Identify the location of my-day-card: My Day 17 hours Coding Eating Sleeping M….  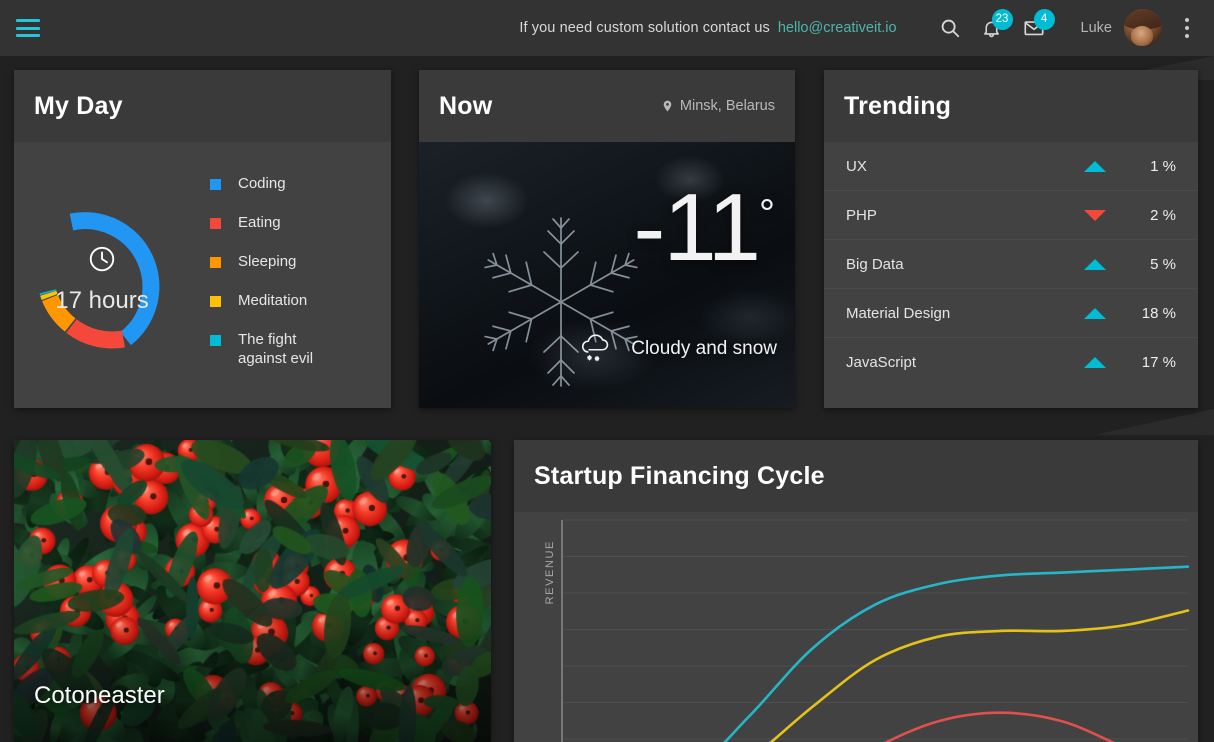
(202, 239).